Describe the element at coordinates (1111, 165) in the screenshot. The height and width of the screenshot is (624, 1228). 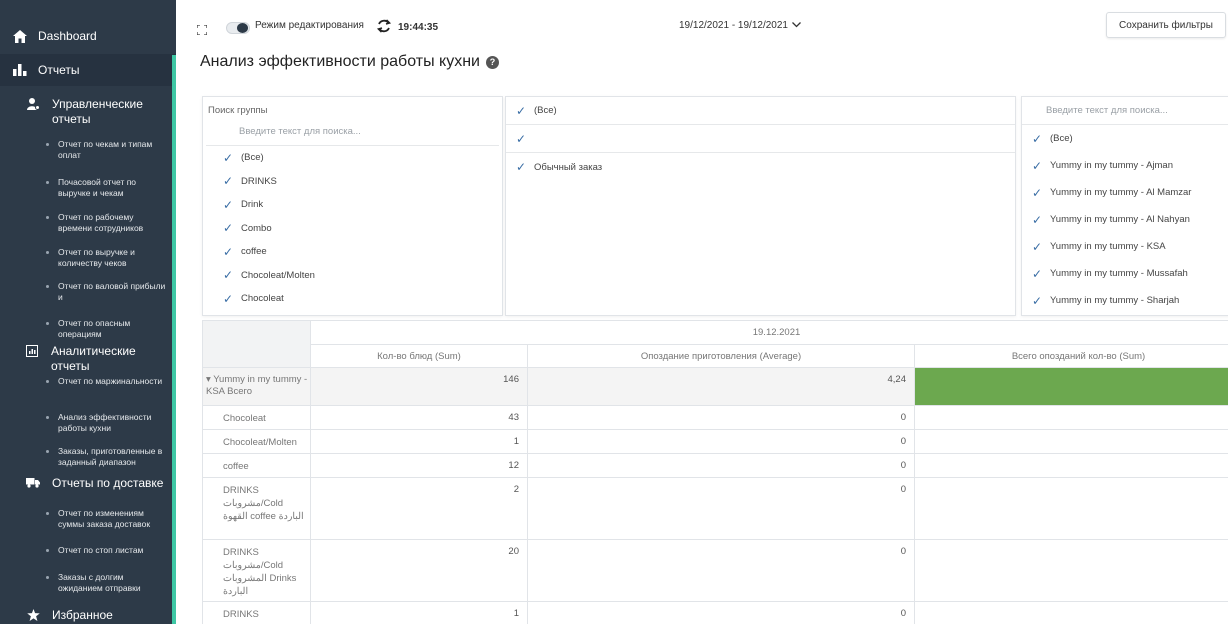
I see `option-label: Yummy in my tummy - Ajman` at that location.